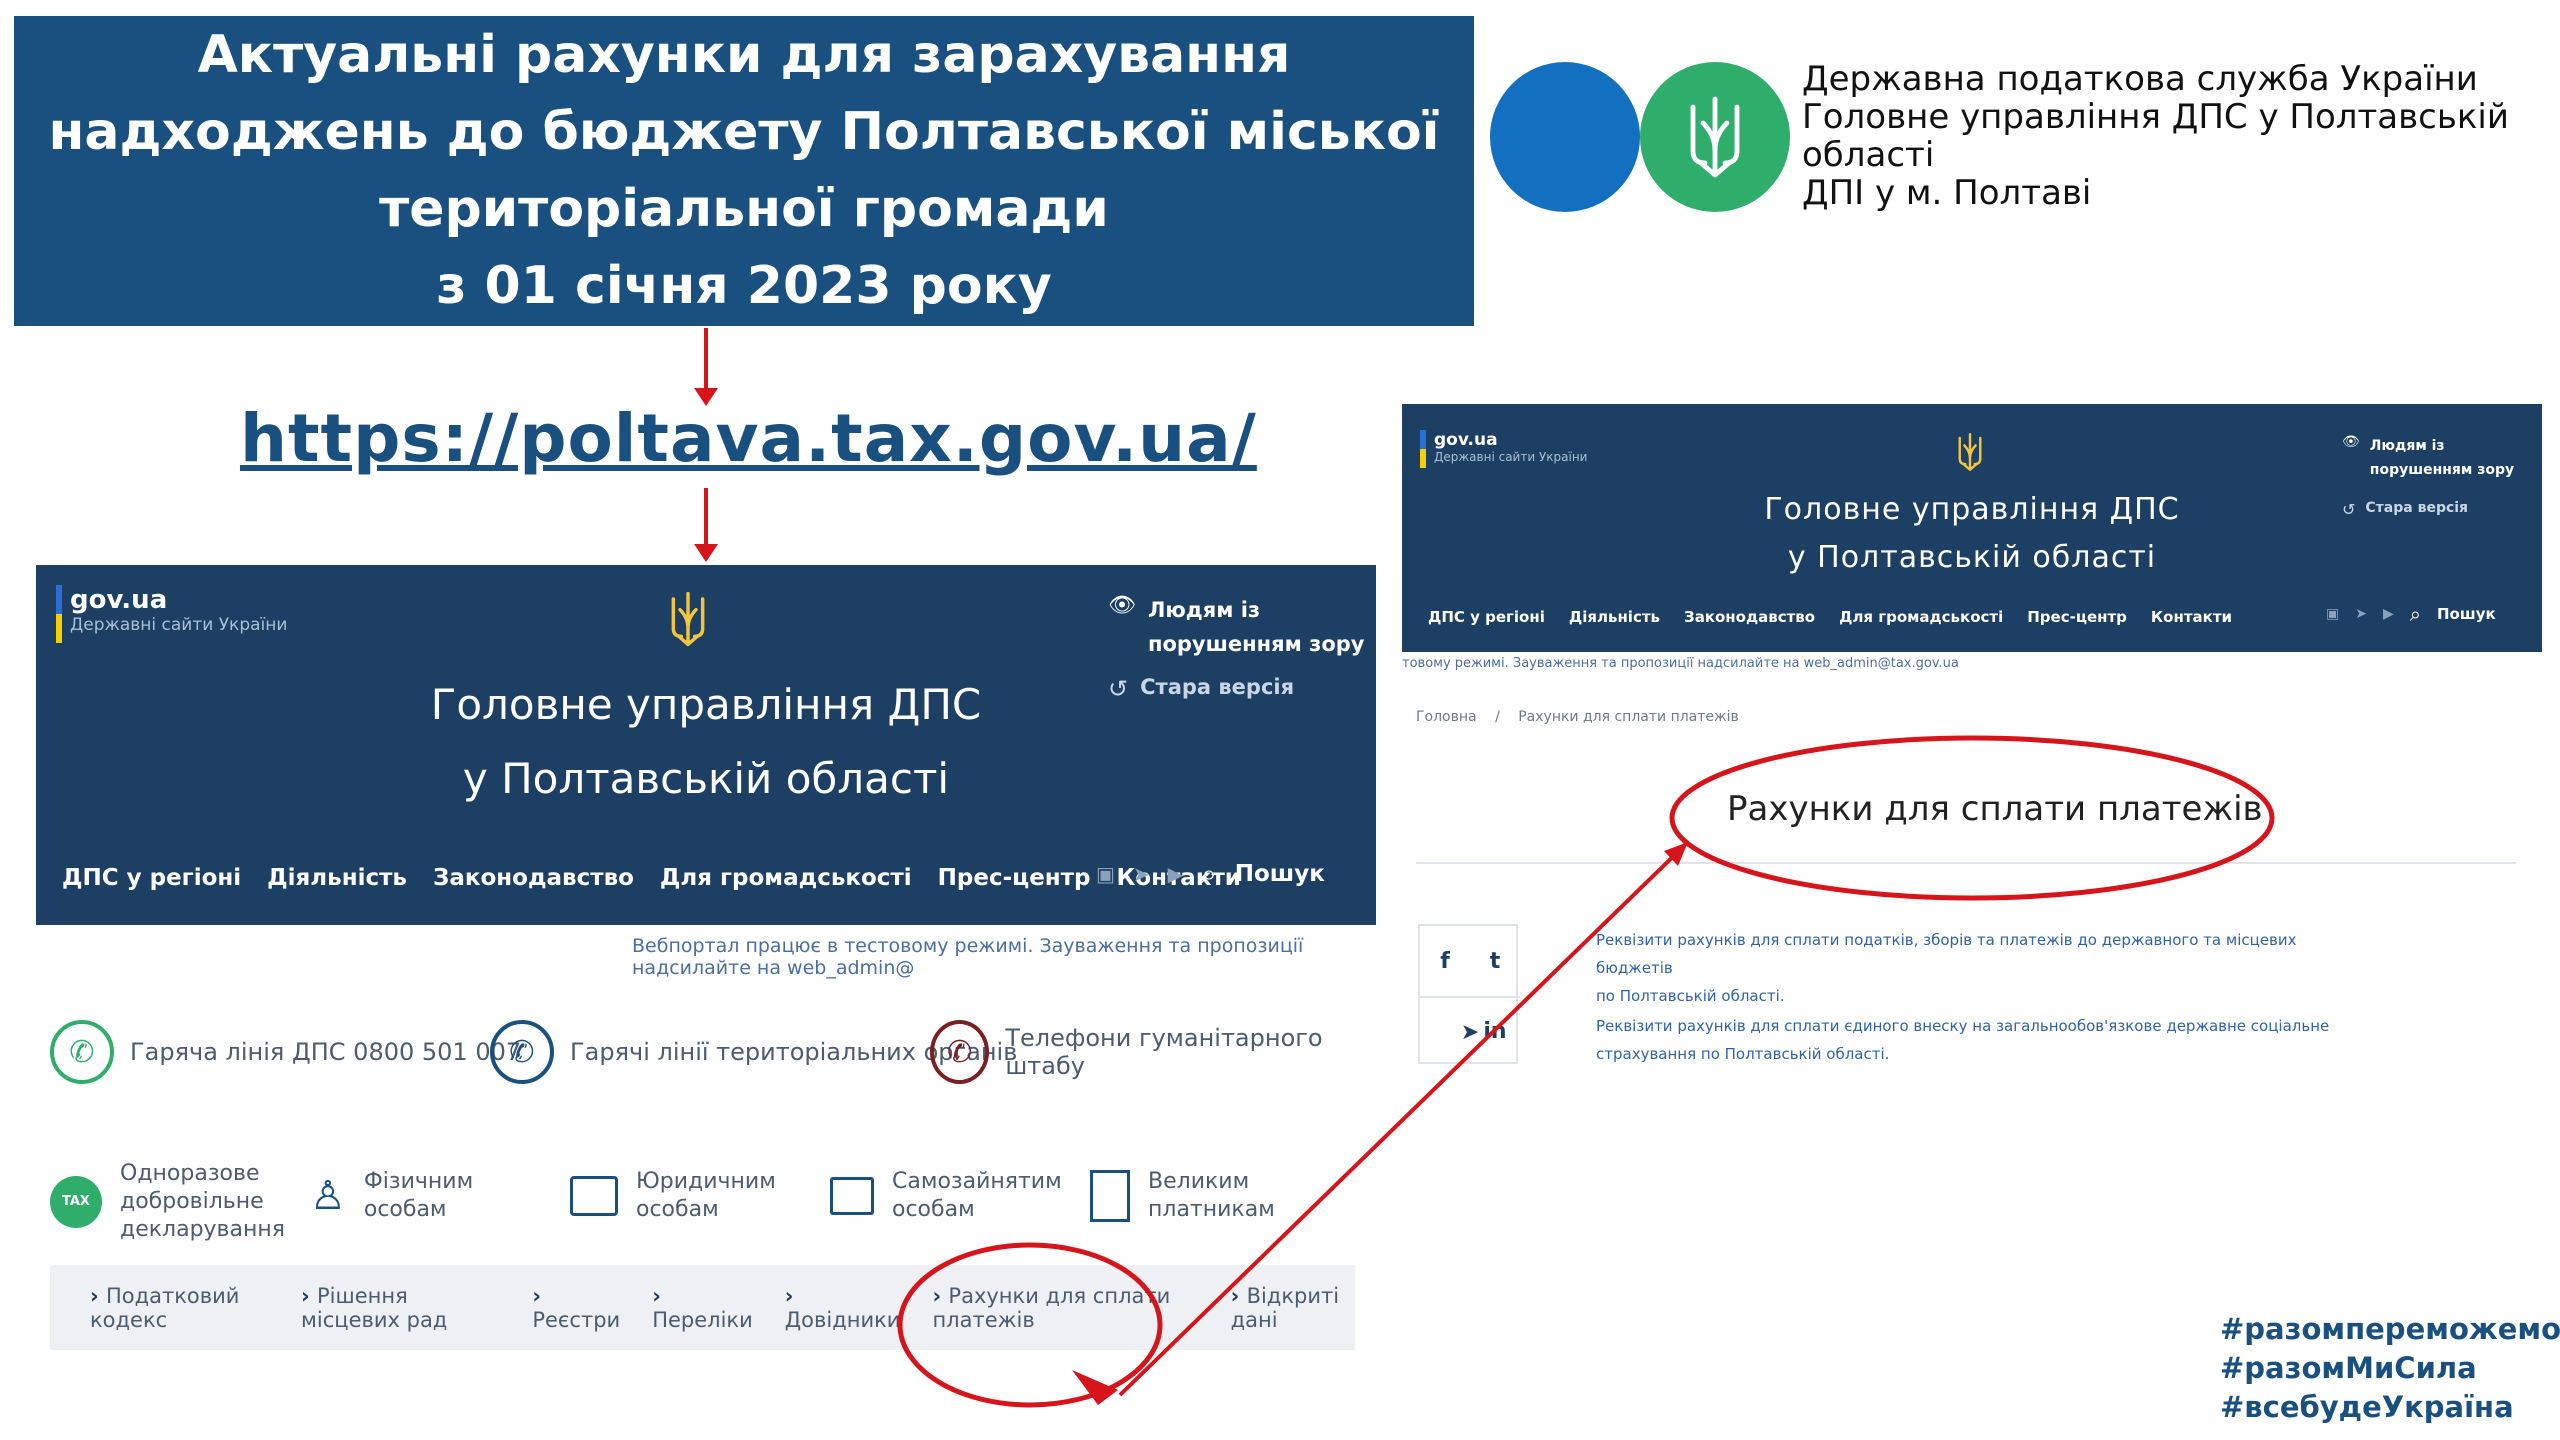  Describe the element at coordinates (2191, 617) in the screenshot. I see `nav-item: Контакти` at that location.